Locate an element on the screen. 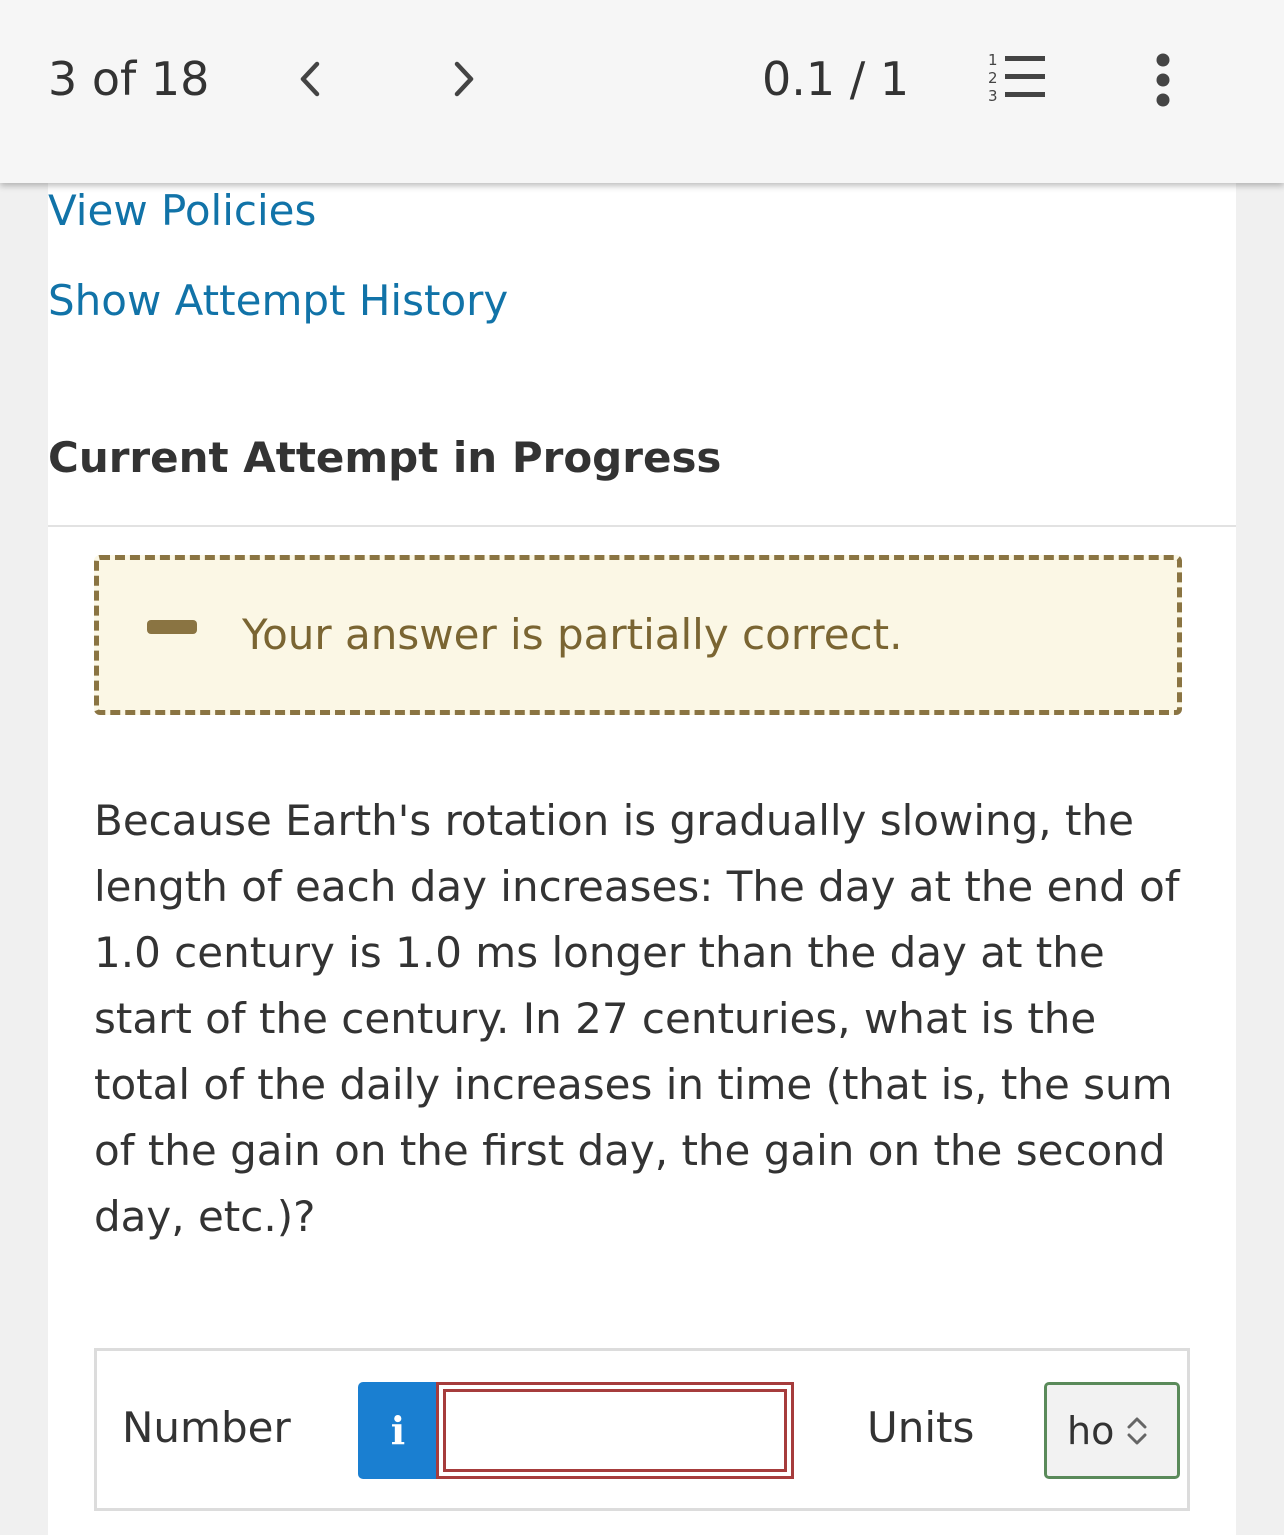 Image resolution: width=1284 pixels, height=1535 pixels. svg-text: 3 is located at coordinates (993, 96).